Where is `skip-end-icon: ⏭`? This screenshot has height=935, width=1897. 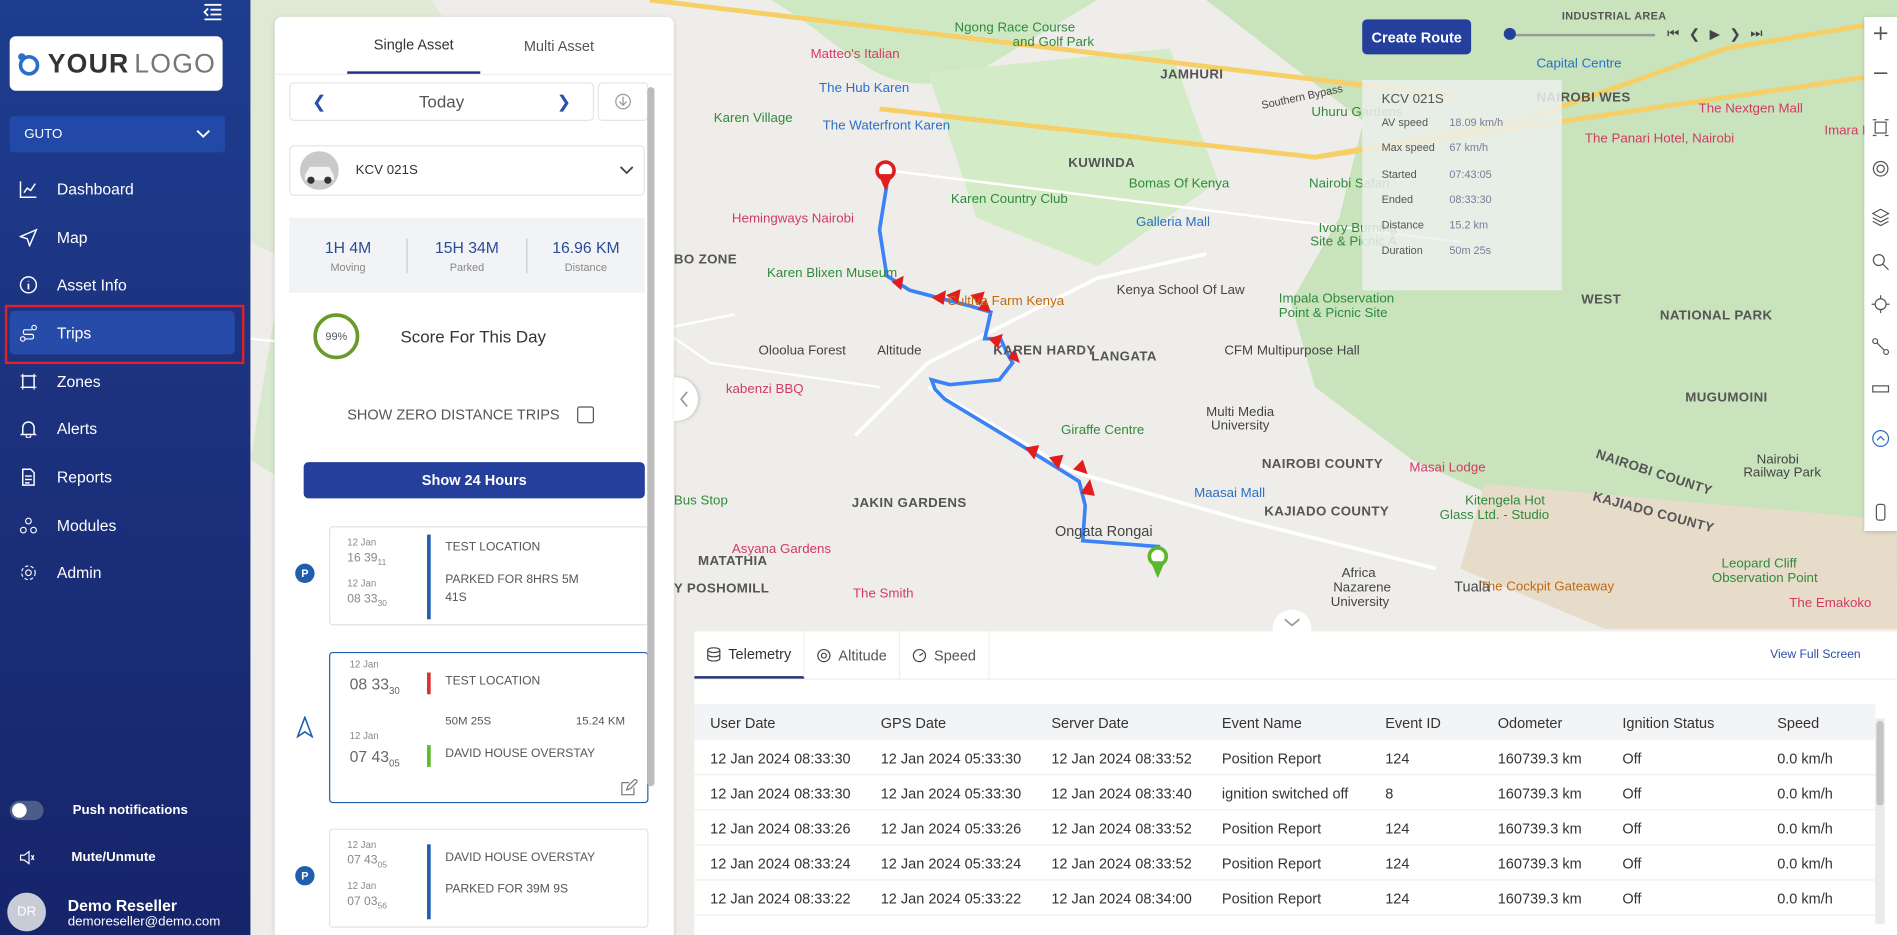
skip-end-icon: ⏭ is located at coordinates (1756, 35).